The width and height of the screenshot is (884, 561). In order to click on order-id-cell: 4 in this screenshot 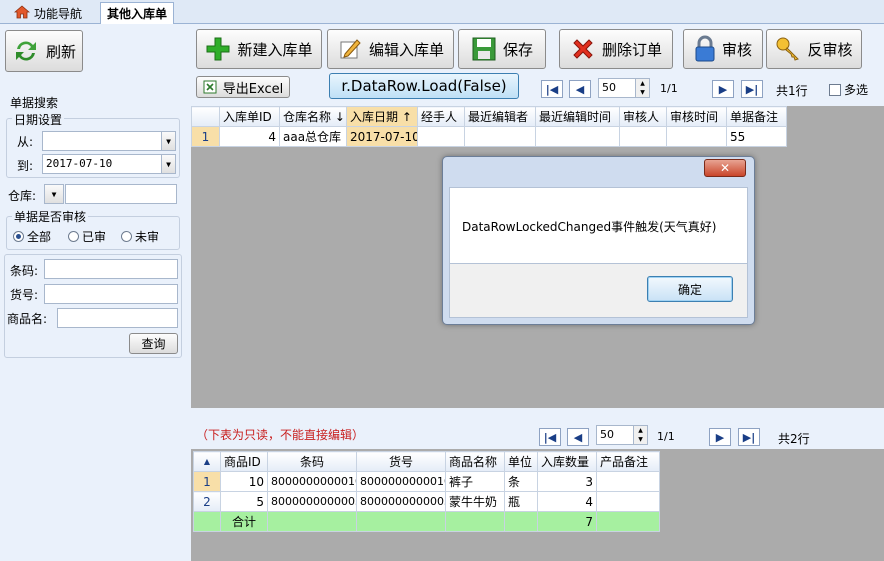, I will do `click(249, 136)`.